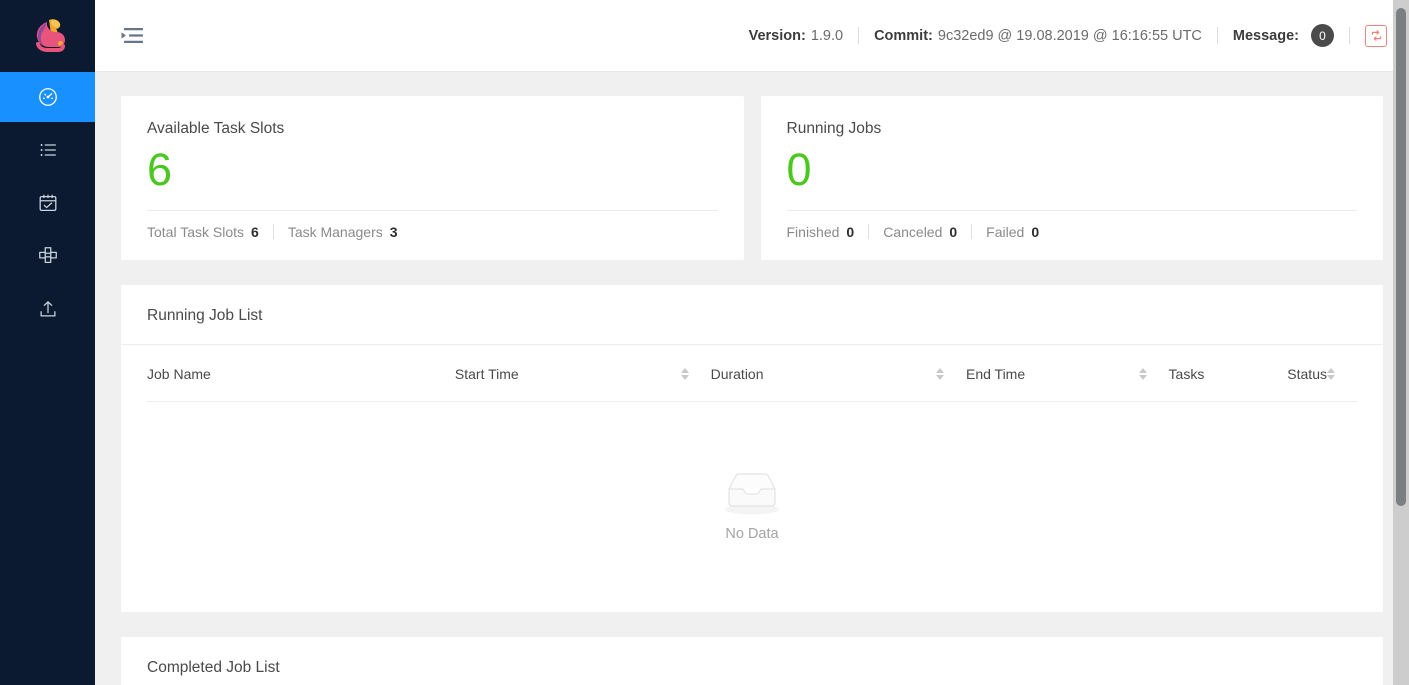 This screenshot has width=1409, height=685. I want to click on vertical-scrollbar, so click(1401, 342).